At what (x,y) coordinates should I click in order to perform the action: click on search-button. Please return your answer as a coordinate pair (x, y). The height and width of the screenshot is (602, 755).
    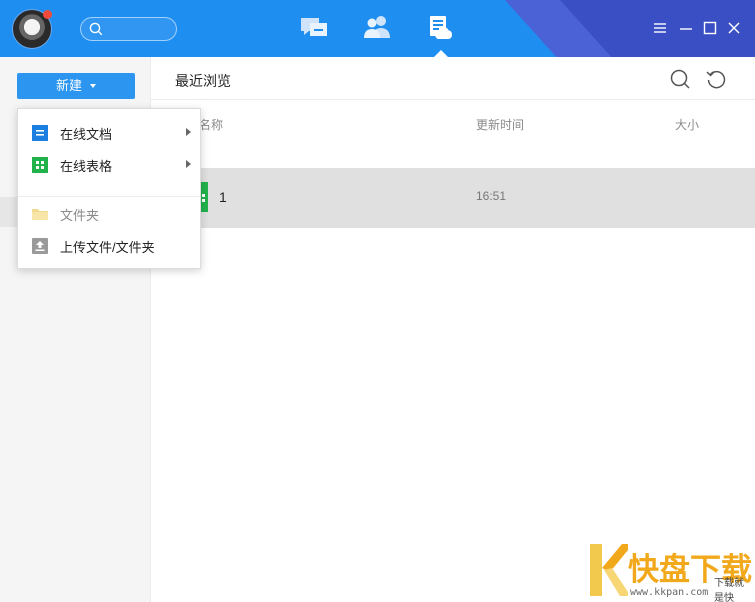
    Looking at the image, I should click on (680, 79).